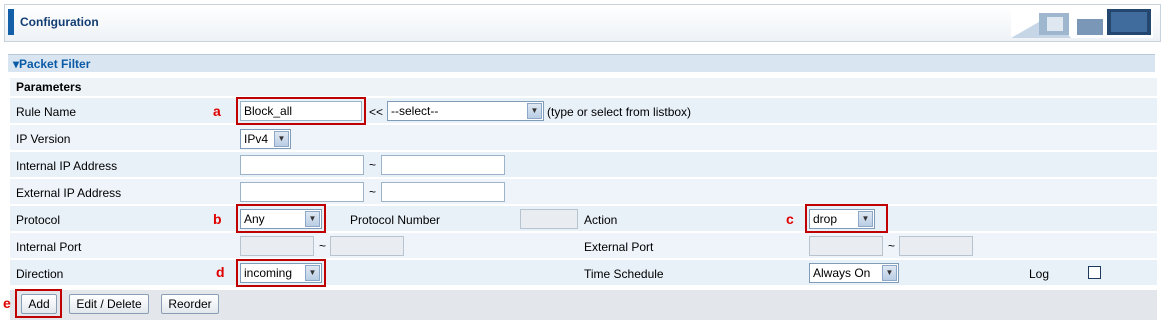  I want to click on packet-filter-title: ▾Packet Filter, so click(51, 64).